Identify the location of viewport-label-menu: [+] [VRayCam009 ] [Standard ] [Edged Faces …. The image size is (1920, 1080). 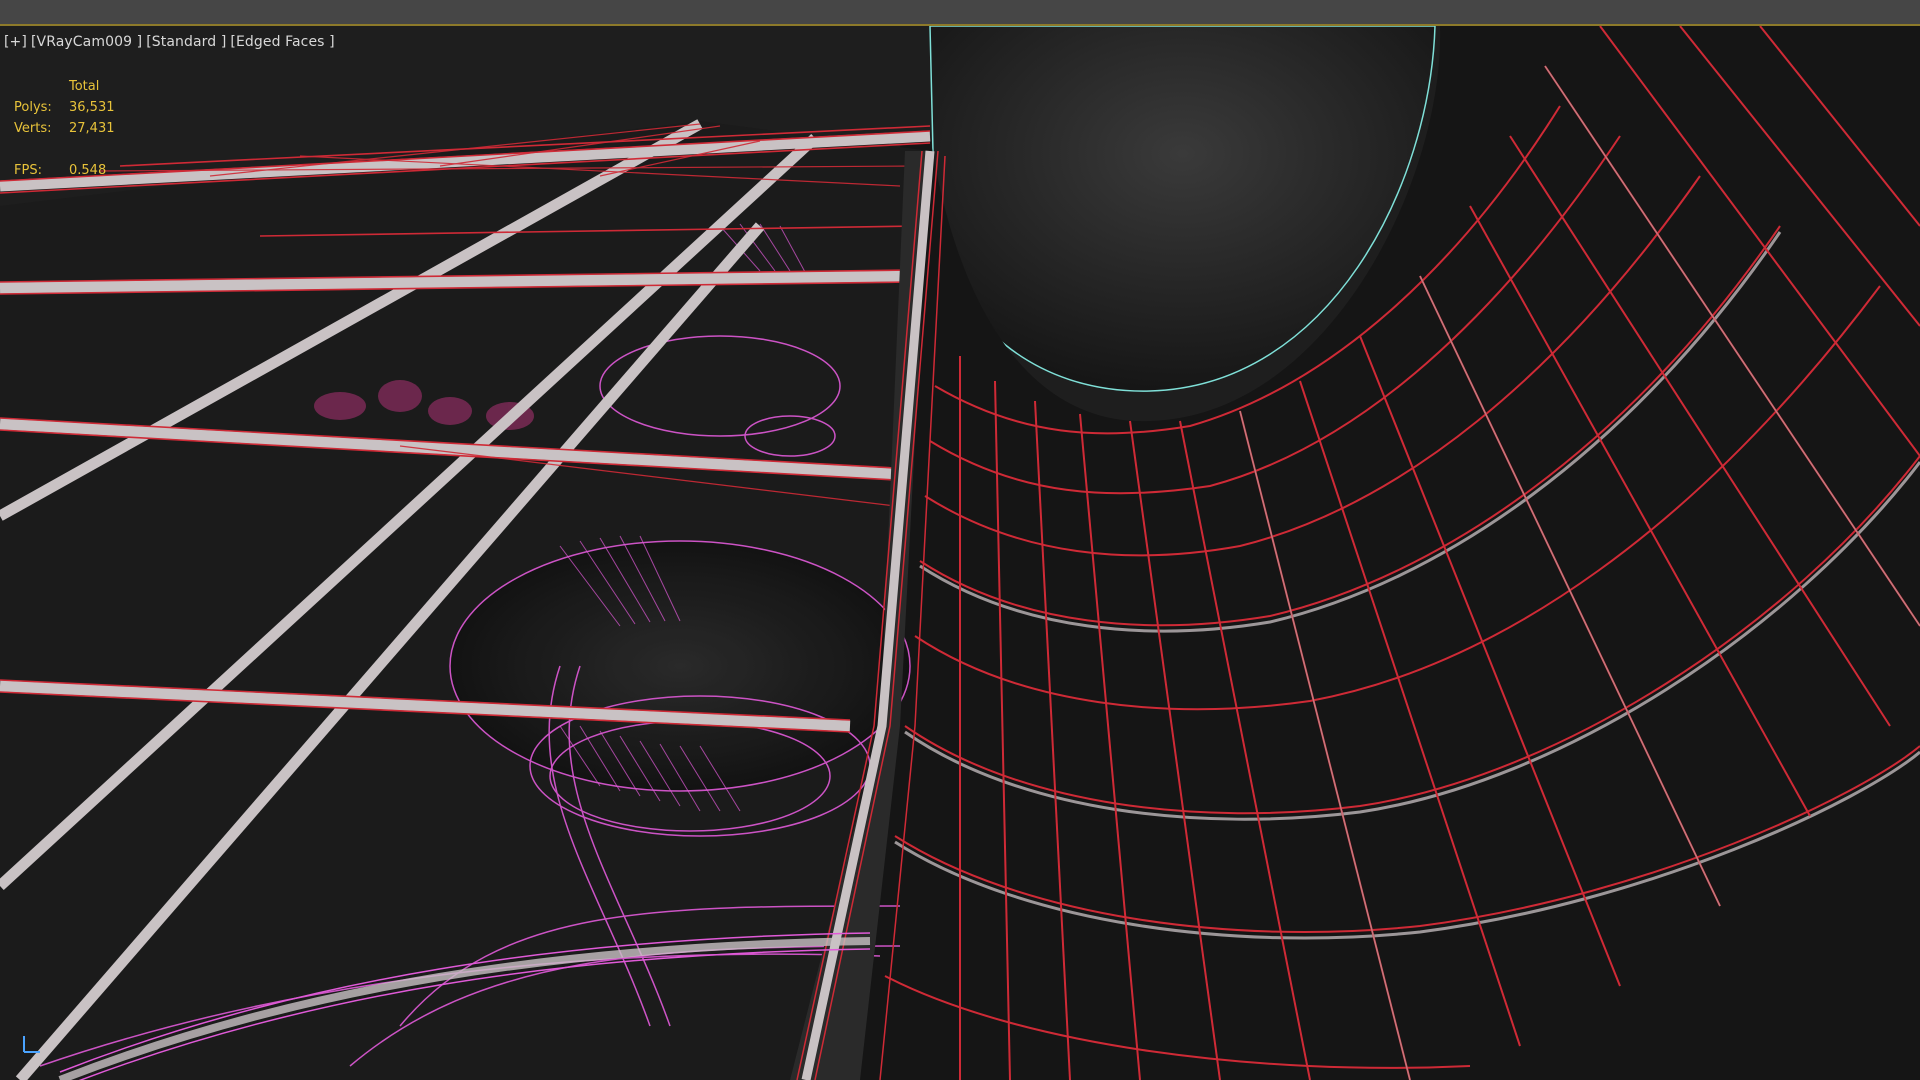
(169, 42).